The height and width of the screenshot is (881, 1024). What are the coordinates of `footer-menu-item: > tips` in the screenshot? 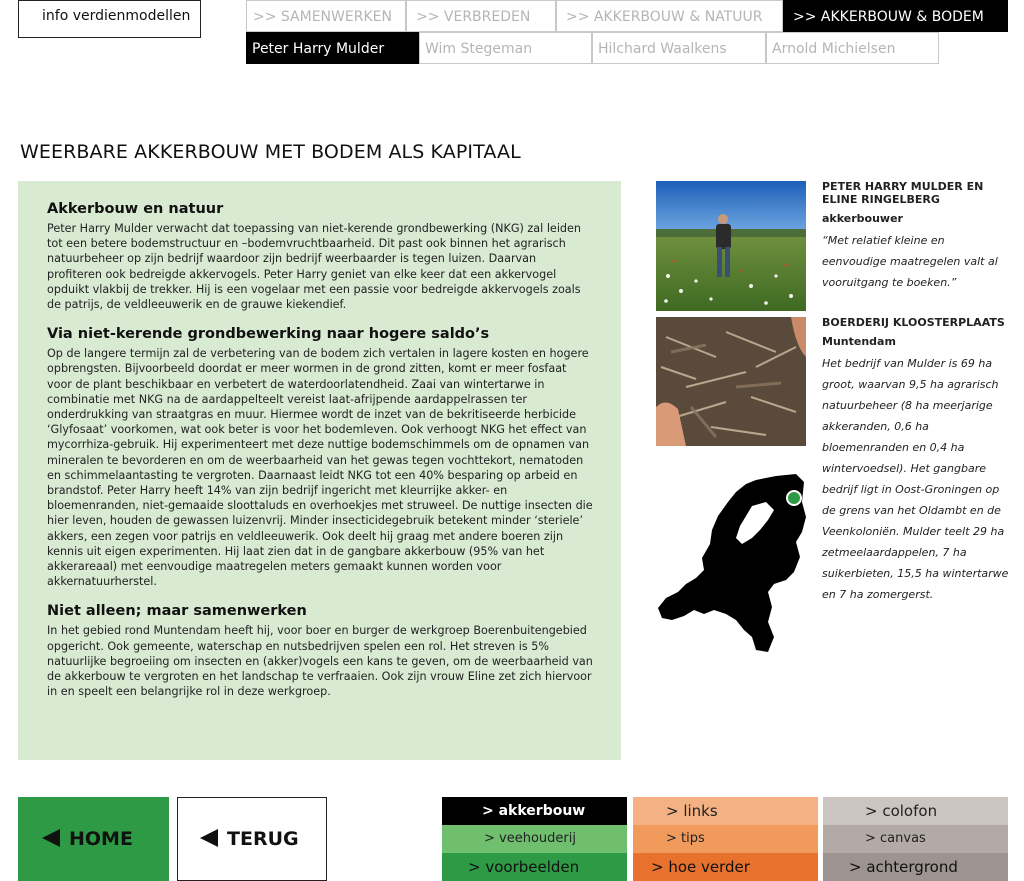 It's located at (725, 839).